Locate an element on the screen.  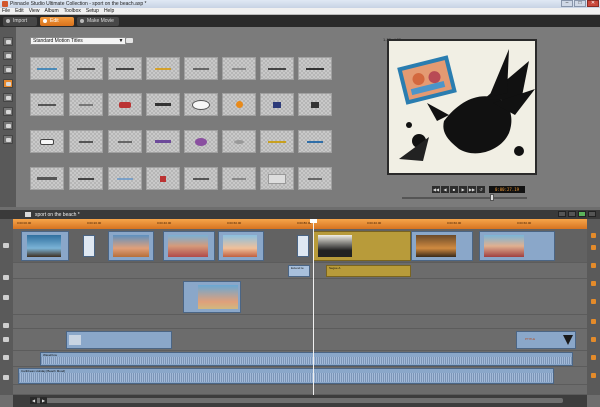
maximize-button: □ is located at coordinates (580, 3).